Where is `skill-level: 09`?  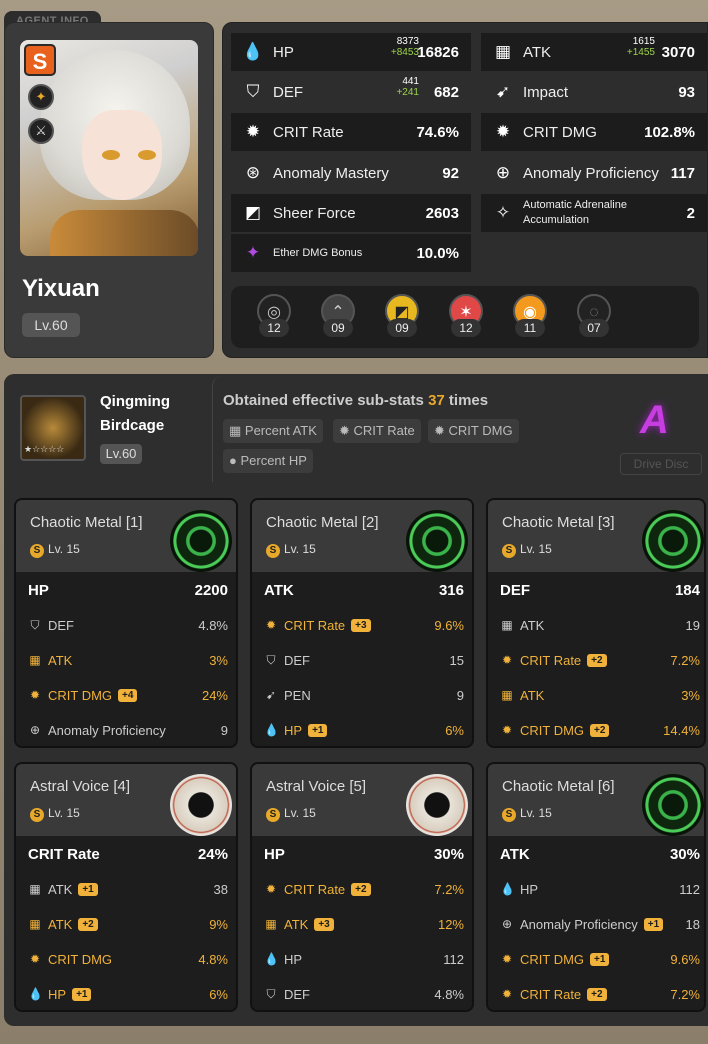
skill-level: 09 is located at coordinates (402, 328).